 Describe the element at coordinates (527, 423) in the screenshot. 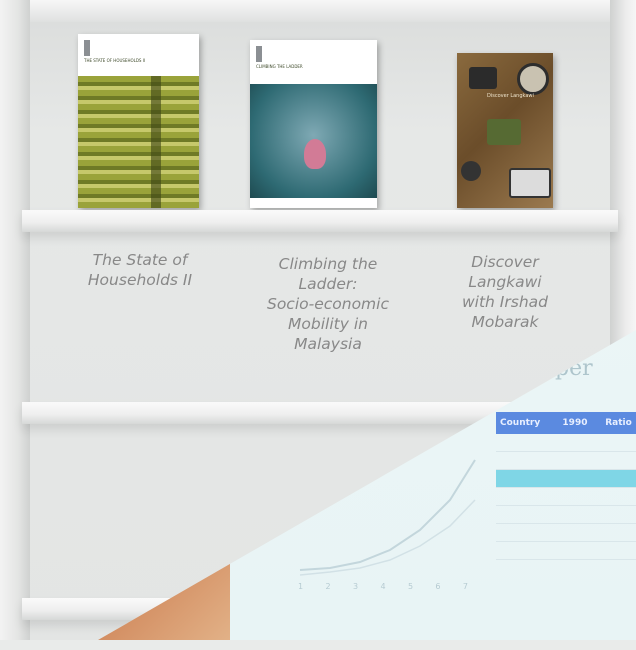

I see `table-header-cell: Country` at that location.